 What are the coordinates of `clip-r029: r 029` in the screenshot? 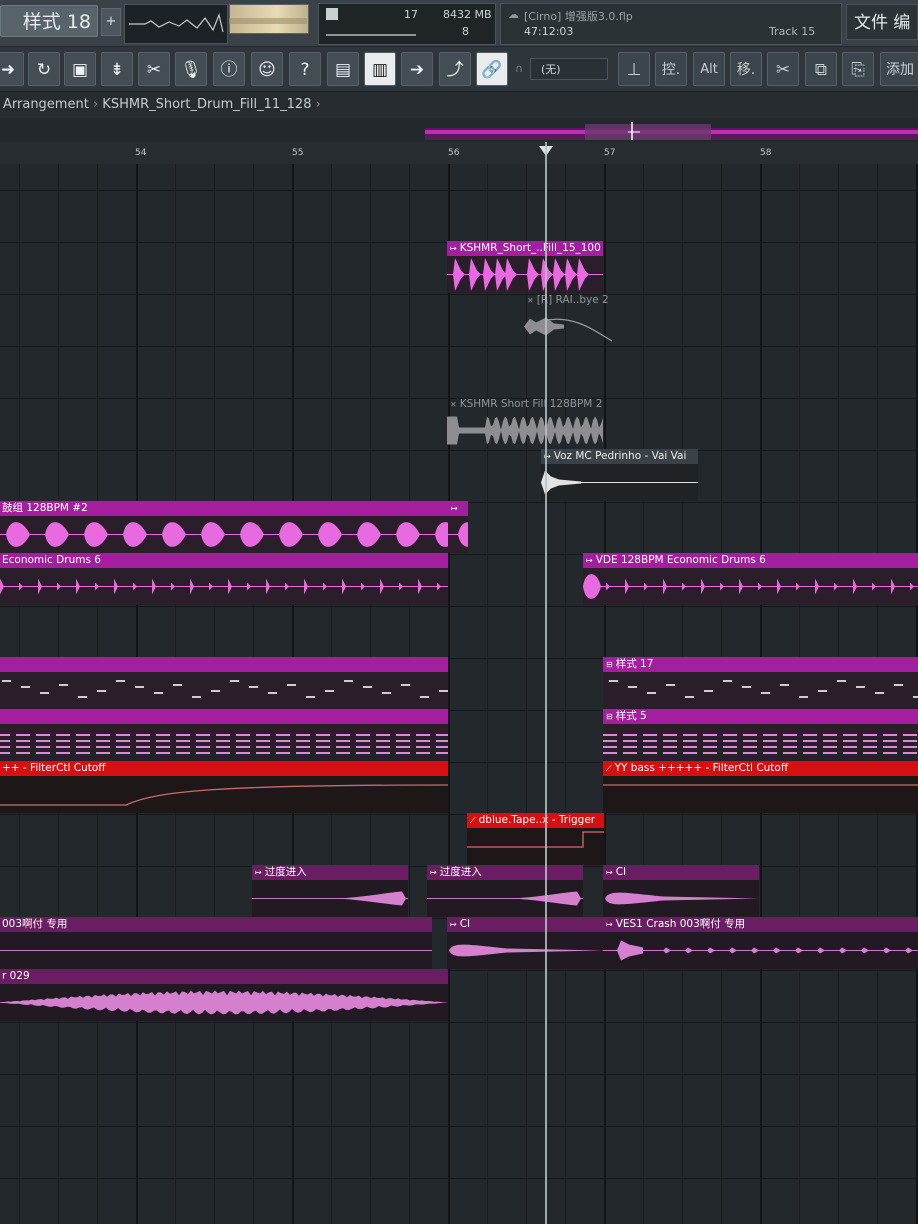 It's located at (224, 995).